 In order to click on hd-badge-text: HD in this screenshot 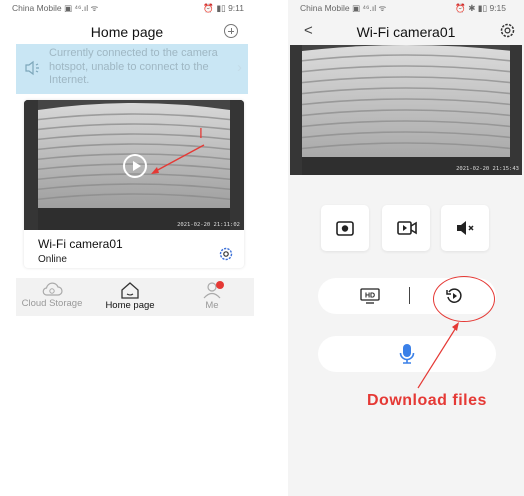, I will do `click(370, 296)`.